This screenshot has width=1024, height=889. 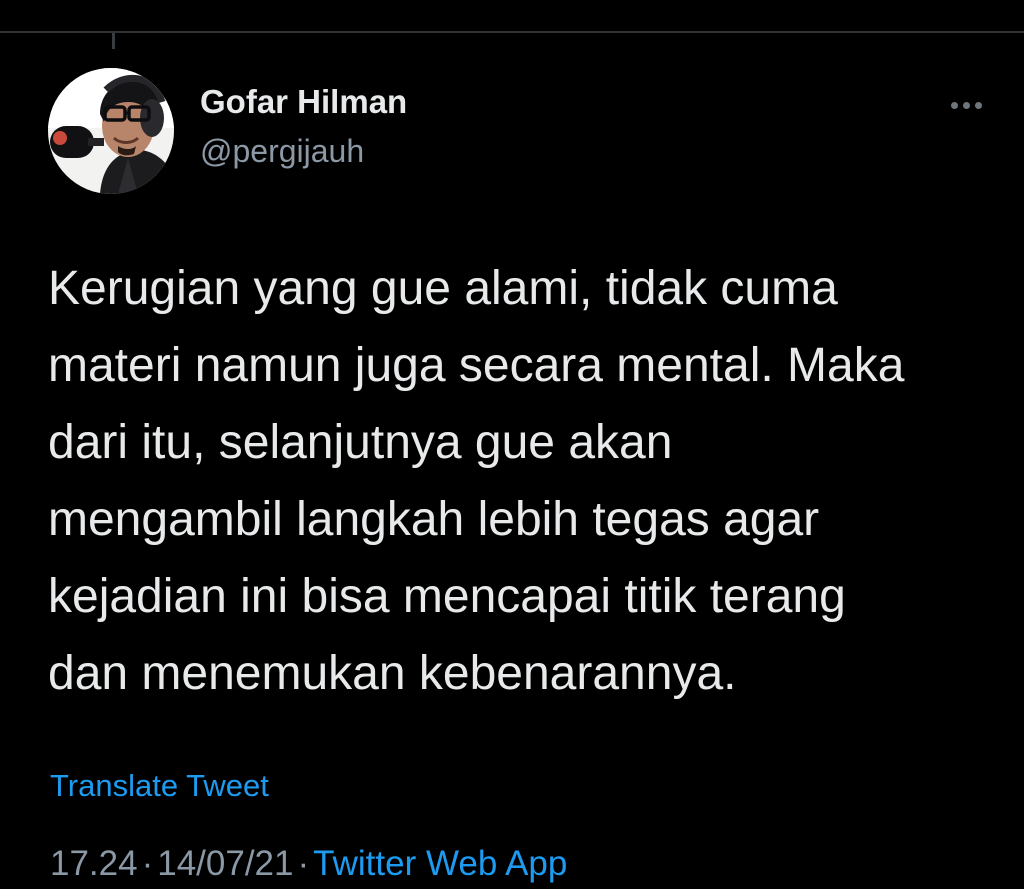 What do you see at coordinates (225, 863) in the screenshot?
I see `tweet-date: 14/07/21` at bounding box center [225, 863].